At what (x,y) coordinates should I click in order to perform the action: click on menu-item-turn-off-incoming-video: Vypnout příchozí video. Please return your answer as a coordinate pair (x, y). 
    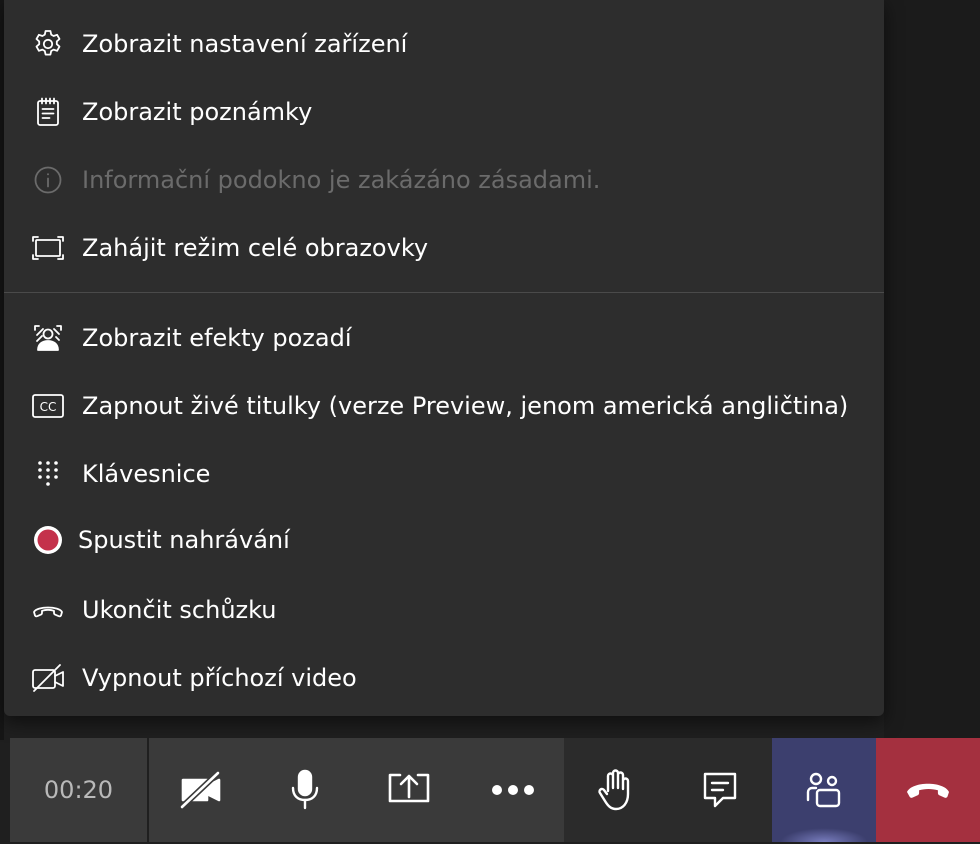
    Looking at the image, I should click on (444, 678).